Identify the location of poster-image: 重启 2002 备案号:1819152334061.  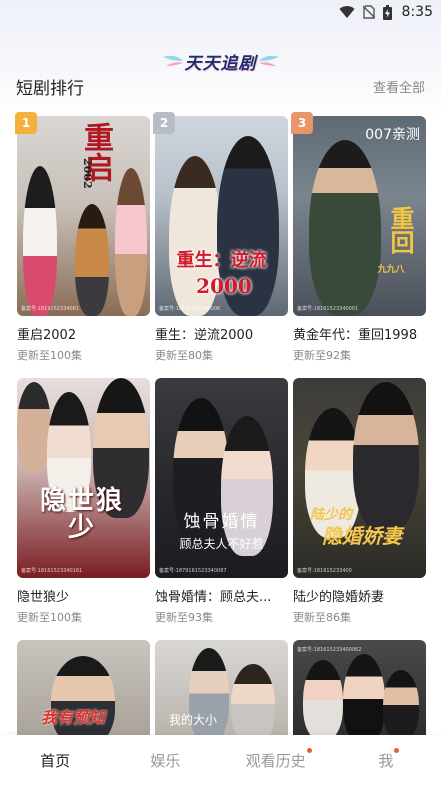
(83, 216).